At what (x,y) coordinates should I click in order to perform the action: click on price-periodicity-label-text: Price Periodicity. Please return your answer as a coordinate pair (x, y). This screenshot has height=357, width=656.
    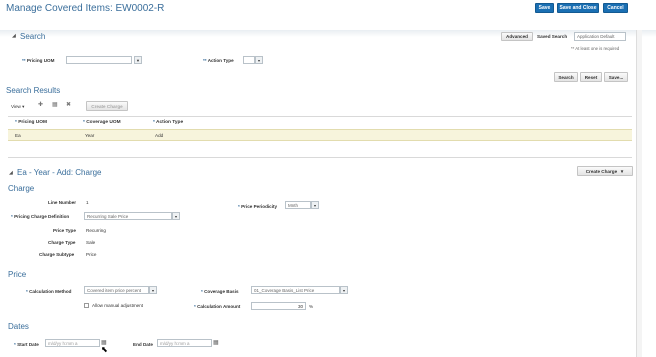
    Looking at the image, I should click on (259, 206).